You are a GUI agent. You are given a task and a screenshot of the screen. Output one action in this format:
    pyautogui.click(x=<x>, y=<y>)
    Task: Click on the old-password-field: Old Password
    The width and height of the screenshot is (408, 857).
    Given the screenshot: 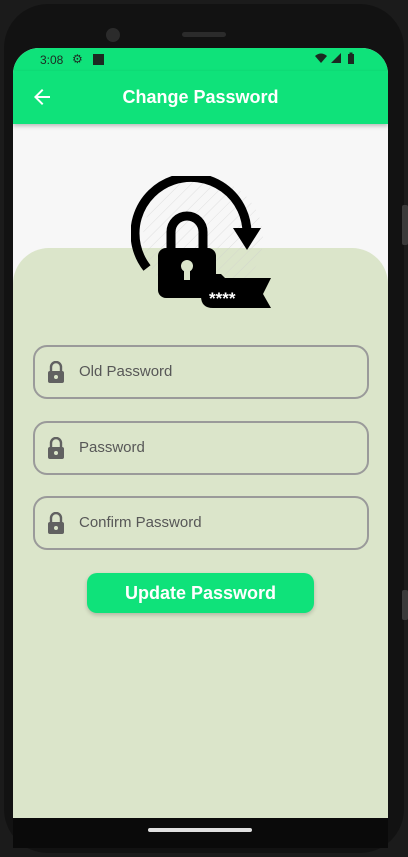 What is the action you would take?
    pyautogui.click(x=201, y=372)
    